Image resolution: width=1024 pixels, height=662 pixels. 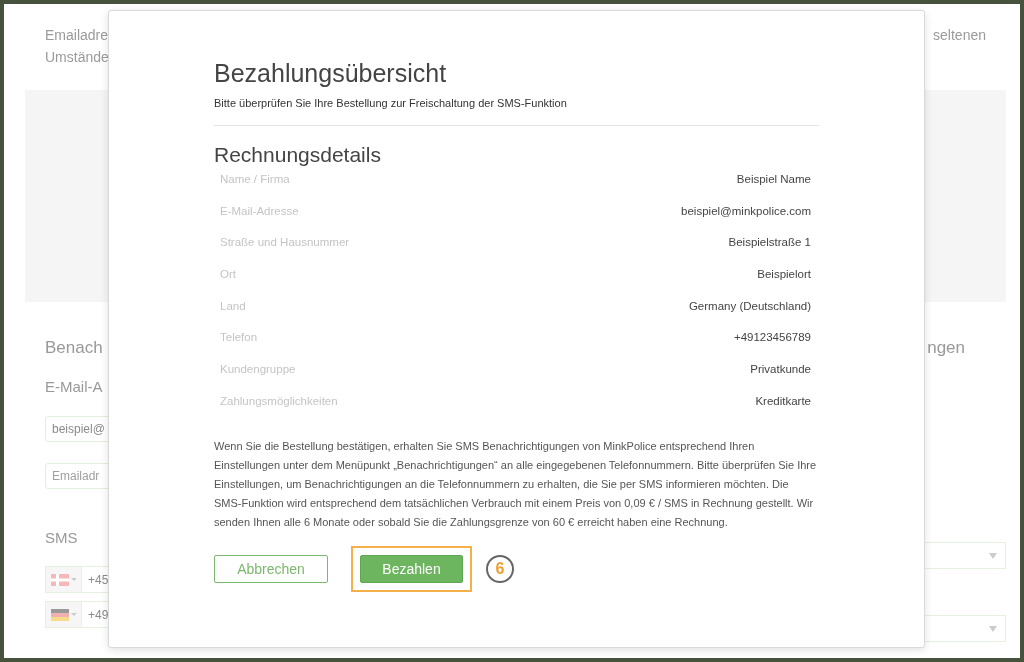 What do you see at coordinates (233, 306) in the screenshot?
I see `detail-label: Land` at bounding box center [233, 306].